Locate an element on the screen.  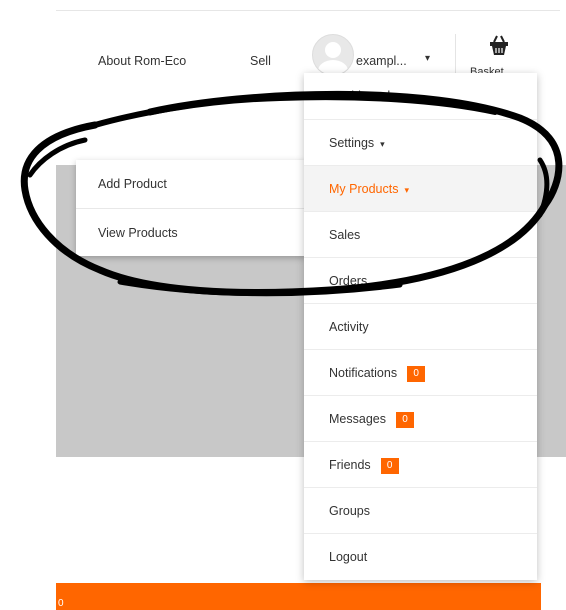
nav-divider is located at coordinates (455, 54).